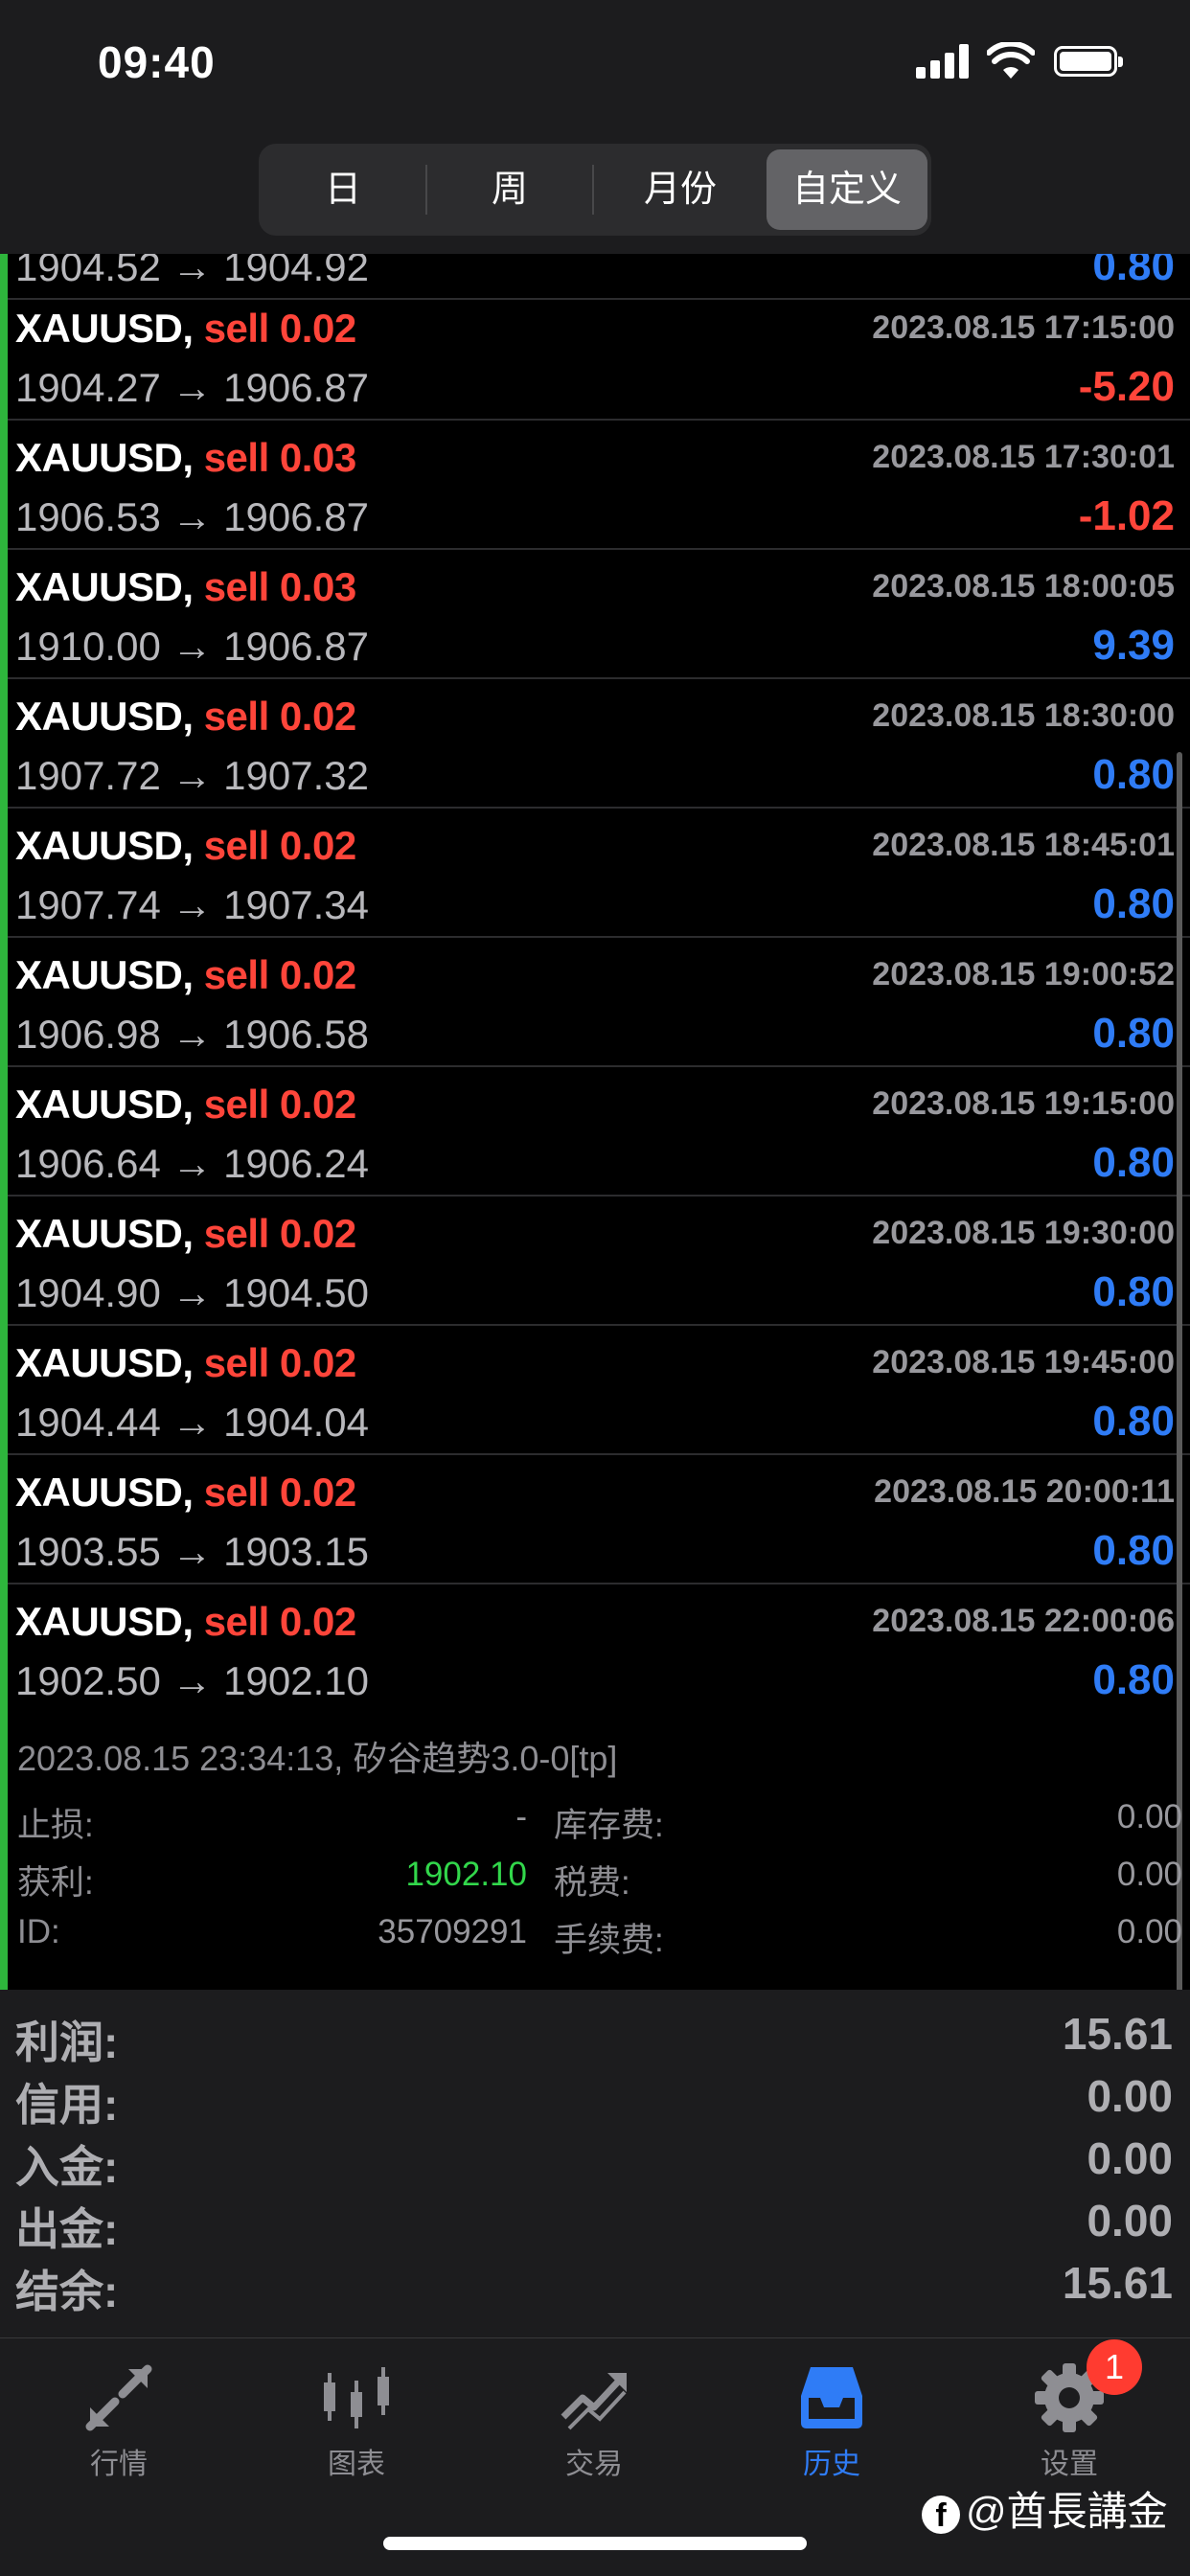 The width and height of the screenshot is (1190, 2576). I want to click on tab-trade: 交易, so click(594, 2414).